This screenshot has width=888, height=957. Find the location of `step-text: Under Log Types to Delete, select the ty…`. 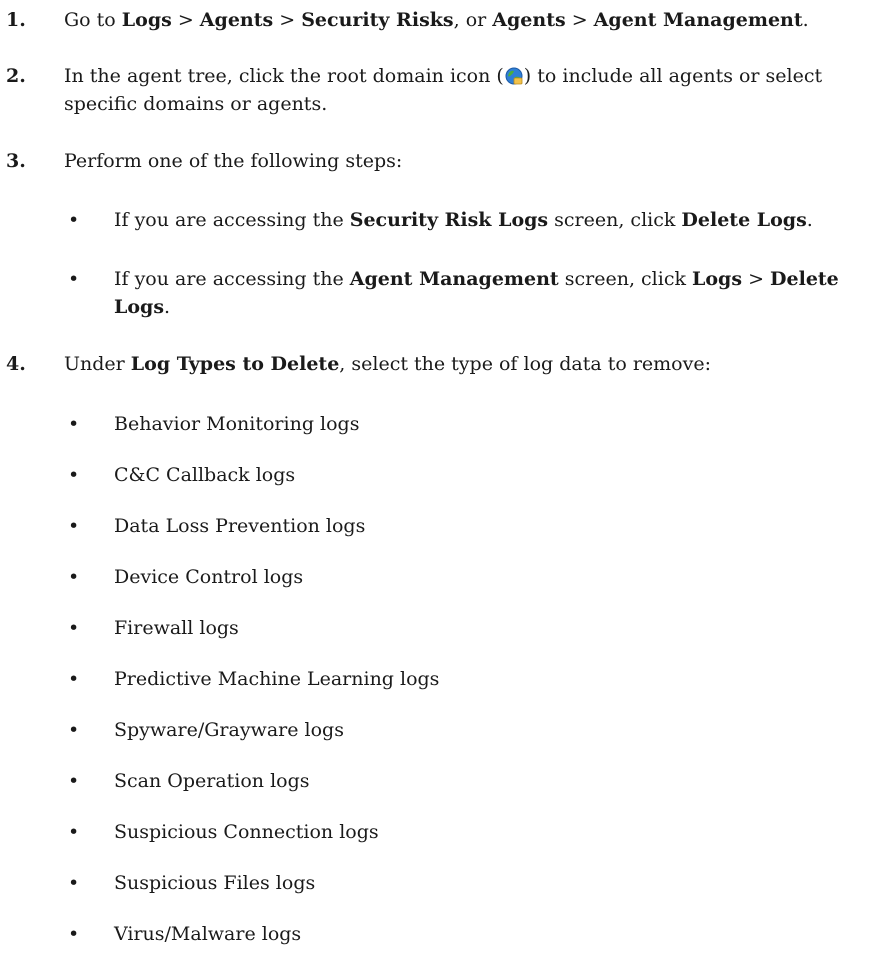

step-text: Under Log Types to Delete, select the ty… is located at coordinates (474, 364).